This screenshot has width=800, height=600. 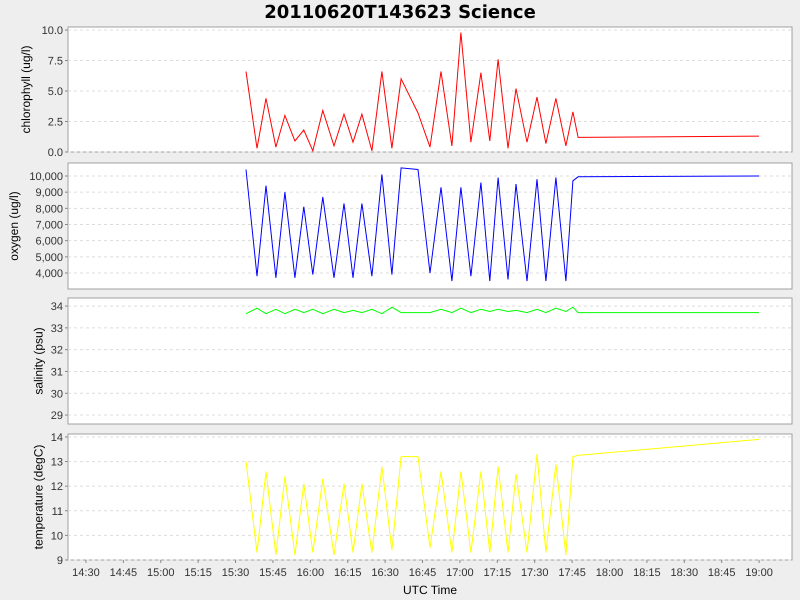 I want to click on tick-label: 30, so click(x=56, y=394).